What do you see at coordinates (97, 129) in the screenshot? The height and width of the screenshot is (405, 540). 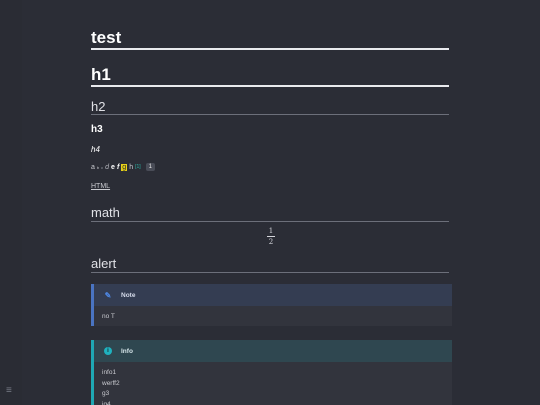 I see `heading-h3: h3` at bounding box center [97, 129].